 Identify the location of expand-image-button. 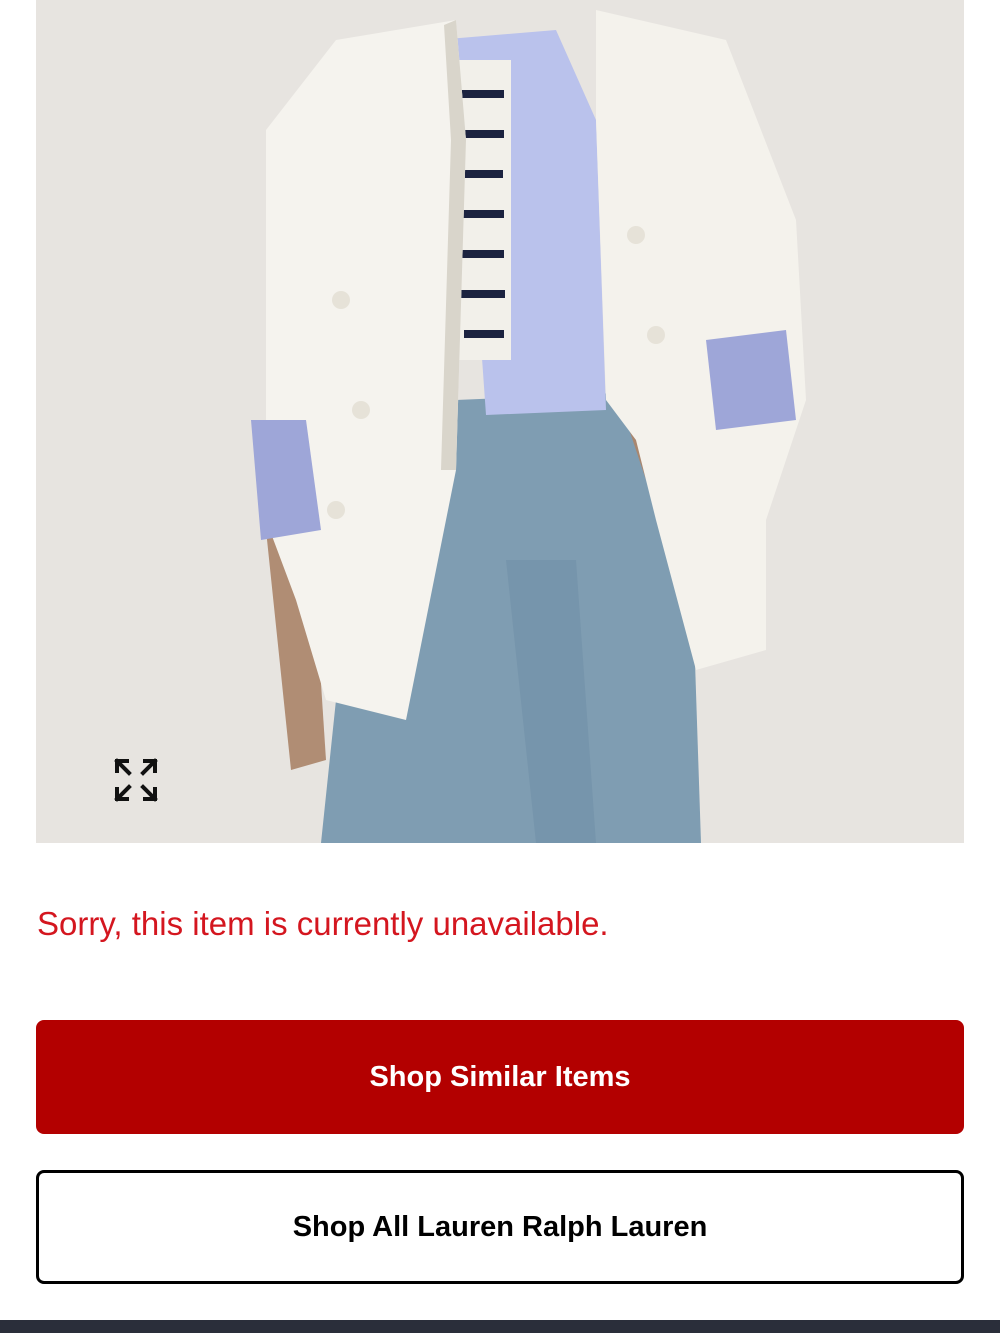
(136, 780).